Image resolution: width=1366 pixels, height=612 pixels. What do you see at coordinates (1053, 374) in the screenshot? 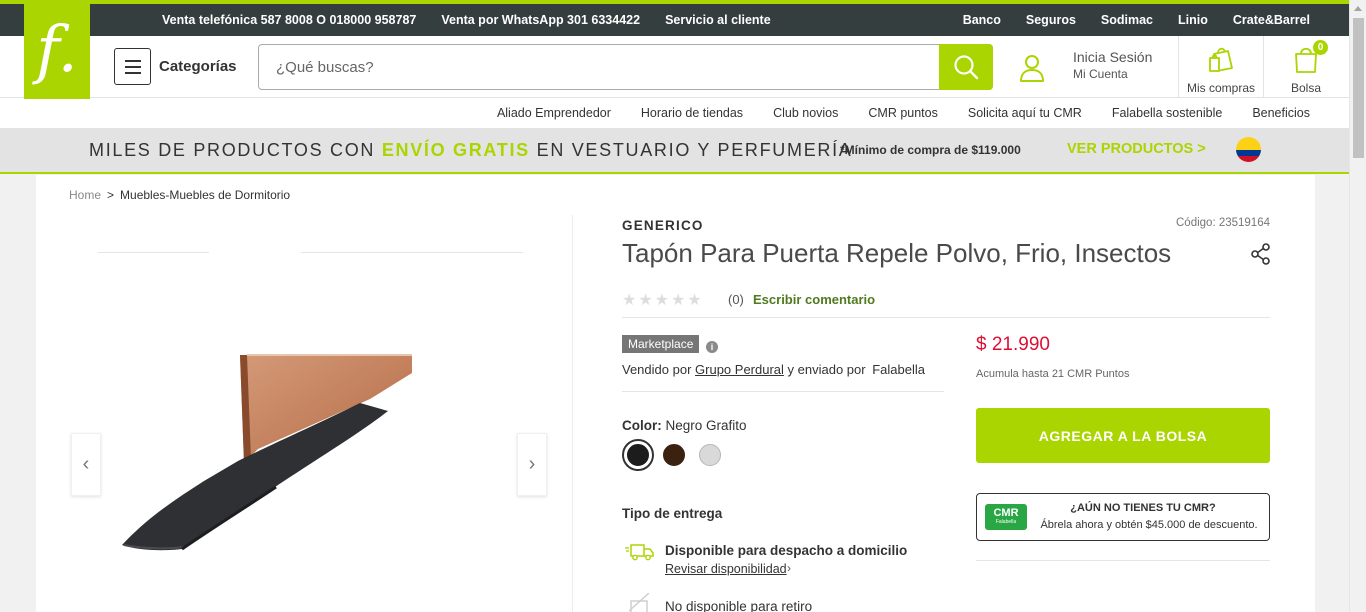
I see `cmr-points-text: Acumula hasta 21 CMR Puntos` at bounding box center [1053, 374].